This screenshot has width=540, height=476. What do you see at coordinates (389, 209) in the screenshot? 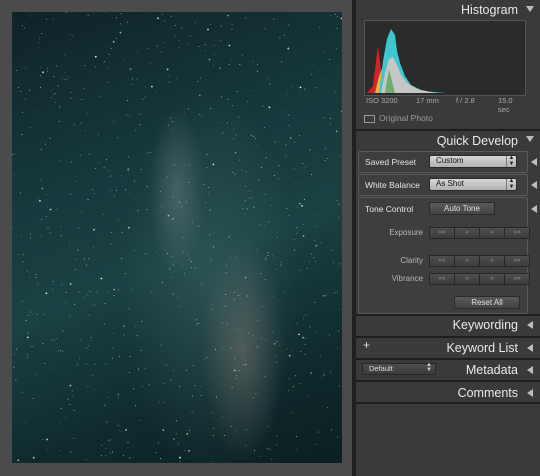
I see `tone-control-label: Tone Control` at bounding box center [389, 209].